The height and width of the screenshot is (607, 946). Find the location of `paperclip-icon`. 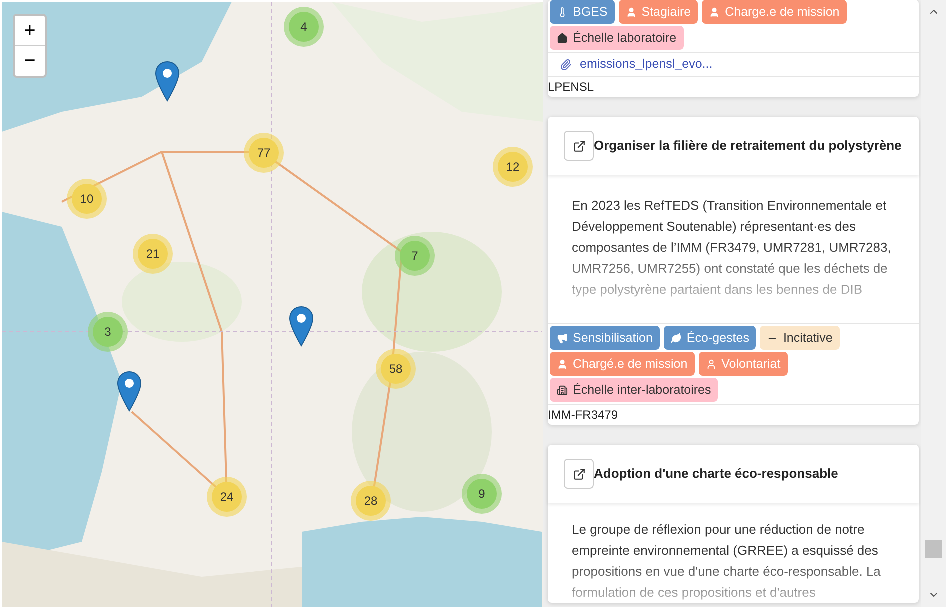

paperclip-icon is located at coordinates (566, 64).